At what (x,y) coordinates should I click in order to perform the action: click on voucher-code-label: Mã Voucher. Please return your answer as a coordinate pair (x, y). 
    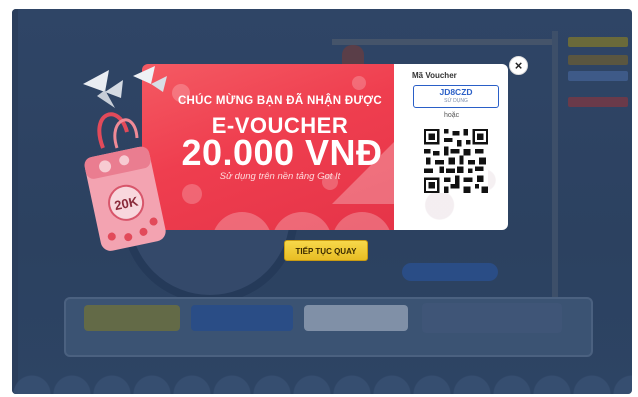
    Looking at the image, I should click on (434, 75).